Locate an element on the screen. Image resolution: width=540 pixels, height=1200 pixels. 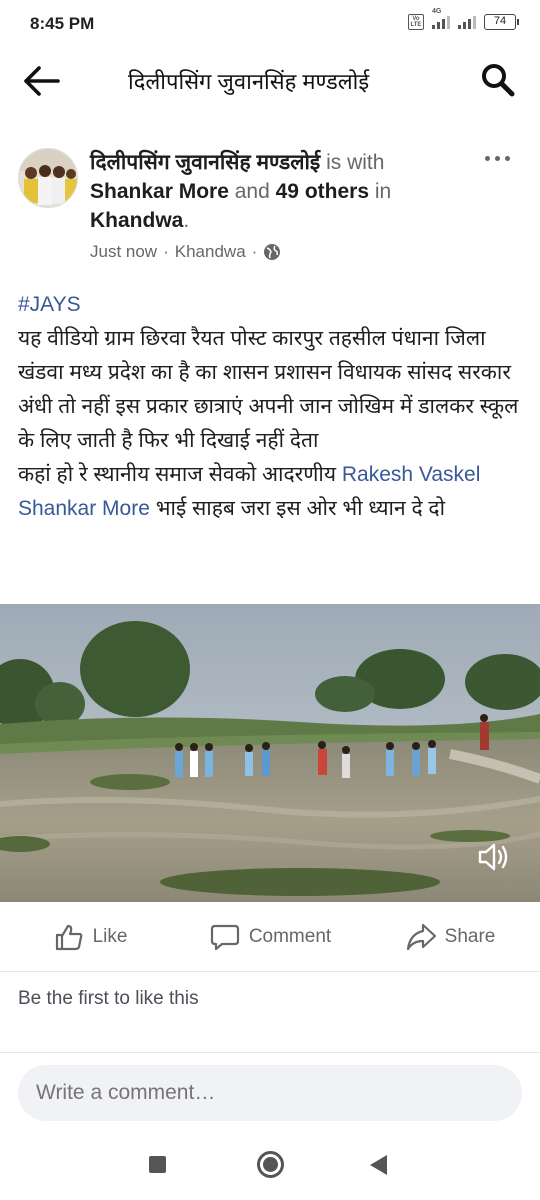
mention-rakesh: Rakesh Vaskel is located at coordinates (411, 474).